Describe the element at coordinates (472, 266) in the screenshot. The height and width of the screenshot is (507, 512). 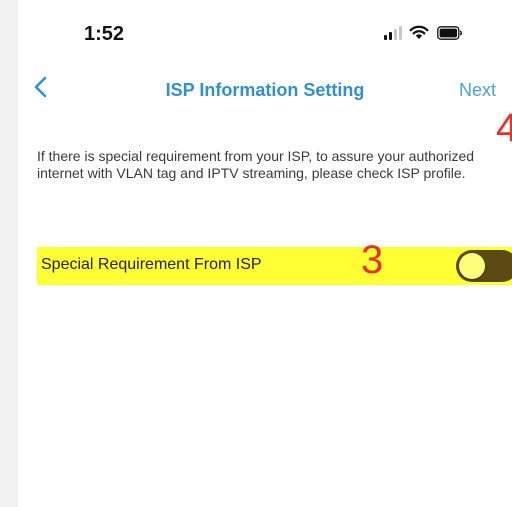
I see `toggle-knob` at that location.